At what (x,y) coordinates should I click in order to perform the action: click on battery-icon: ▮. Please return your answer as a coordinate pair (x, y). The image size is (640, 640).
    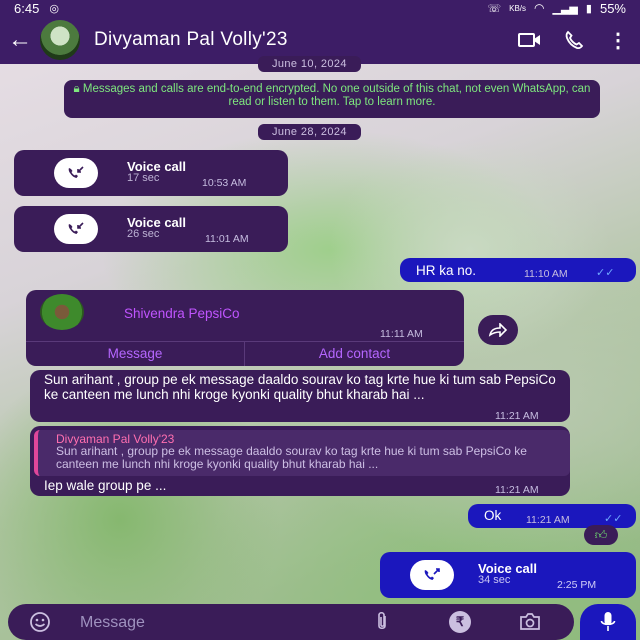
    Looking at the image, I should click on (588, 8).